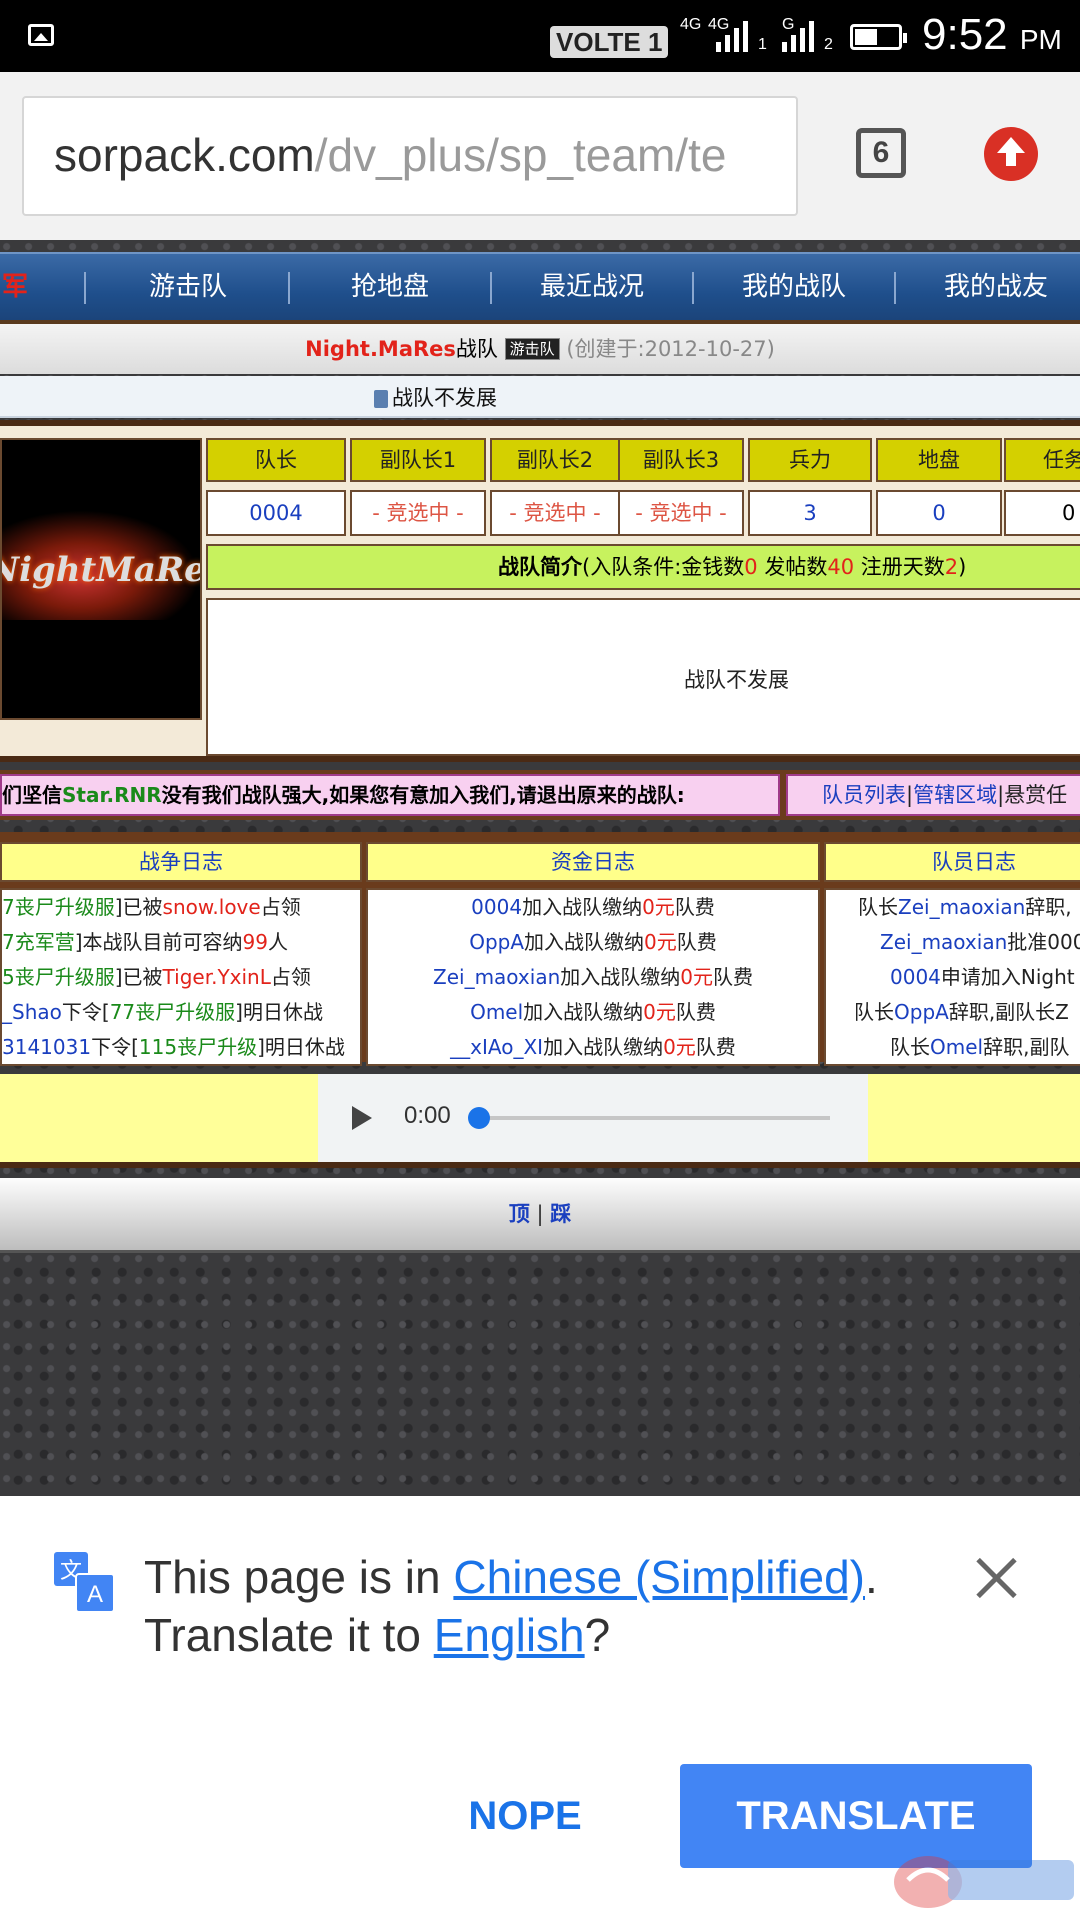  Describe the element at coordinates (181, 862) in the screenshot. I see `war-log-header: 战争日志` at that location.